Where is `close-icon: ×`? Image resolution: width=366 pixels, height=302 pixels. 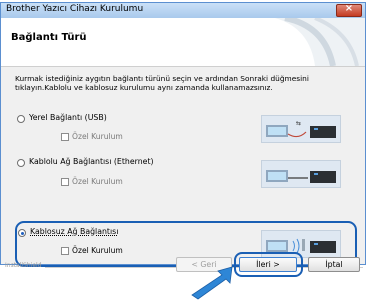
close-icon: × is located at coordinates (349, 8).